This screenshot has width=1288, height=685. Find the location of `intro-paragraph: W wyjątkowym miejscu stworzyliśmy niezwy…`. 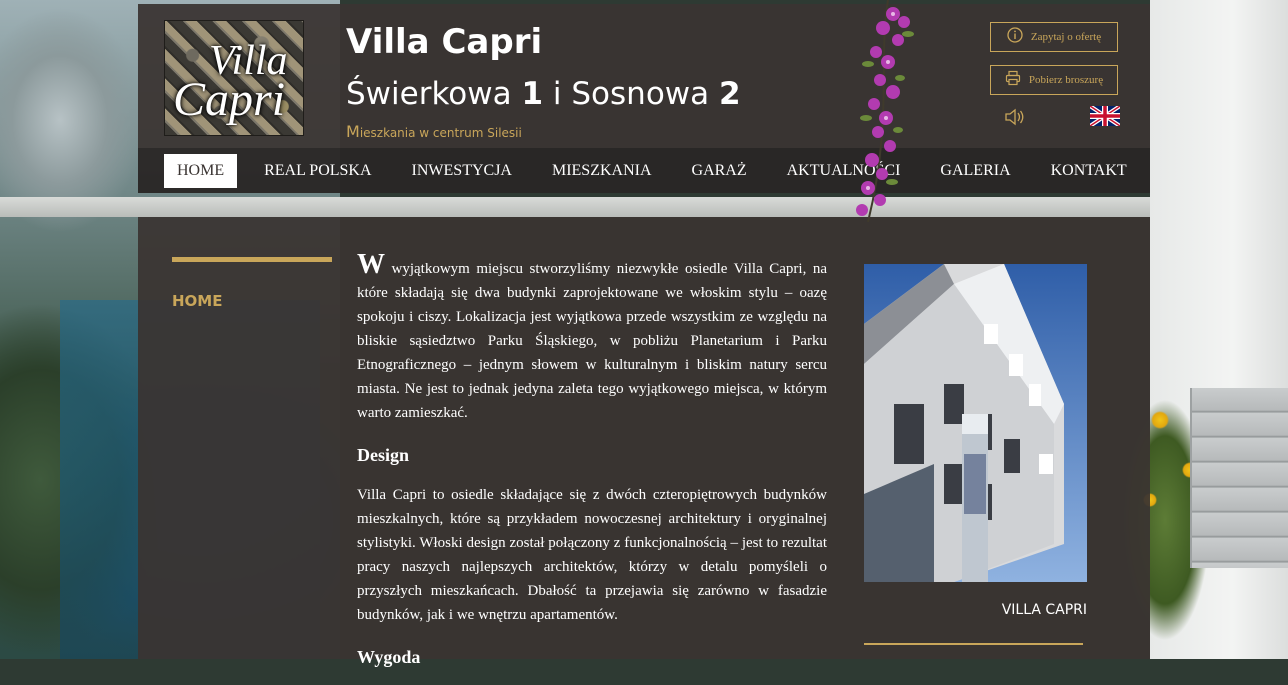

intro-paragraph: W wyjątkowym miejscu stworzyliśmy niezwy… is located at coordinates (592, 338).